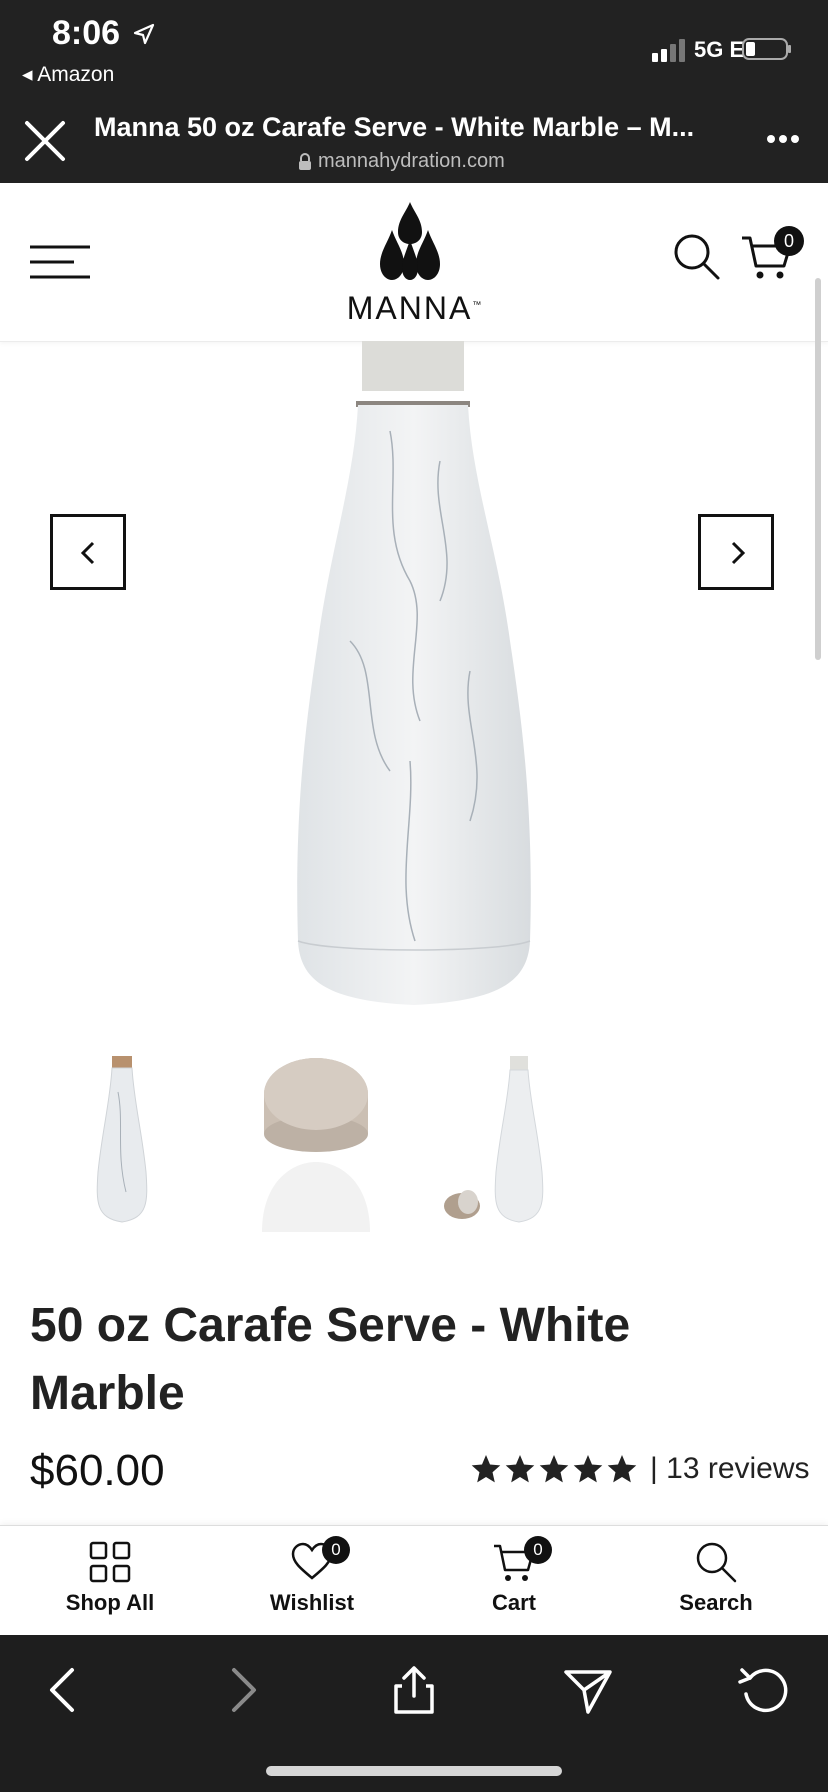 The height and width of the screenshot is (1792, 828). Describe the element at coordinates (97, 1470) in the screenshot. I see `product-price: $60.00` at that location.